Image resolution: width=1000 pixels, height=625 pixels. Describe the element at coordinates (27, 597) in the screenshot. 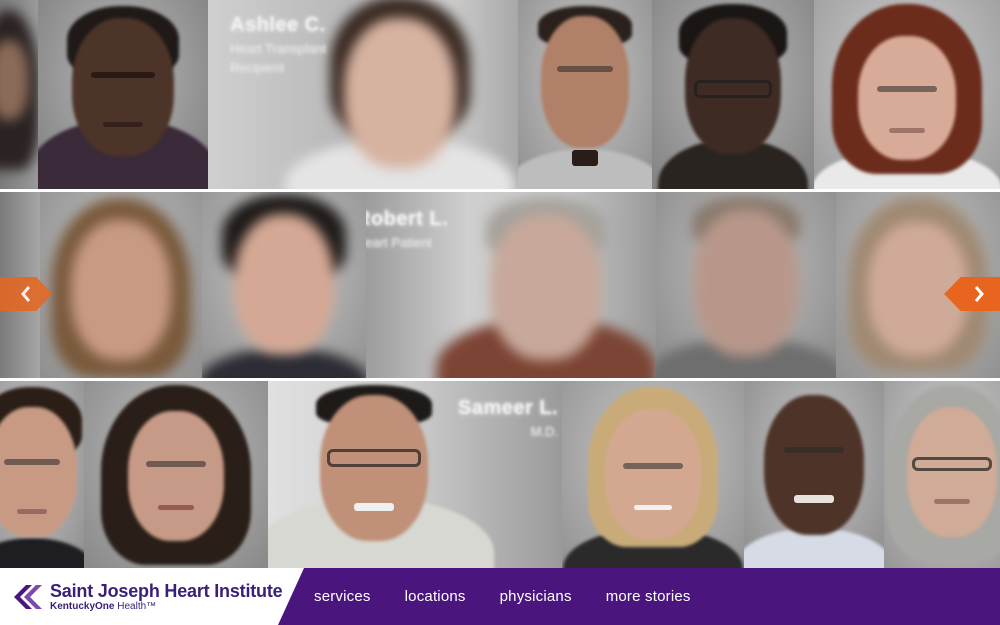

I see `brand-mark-icon` at that location.